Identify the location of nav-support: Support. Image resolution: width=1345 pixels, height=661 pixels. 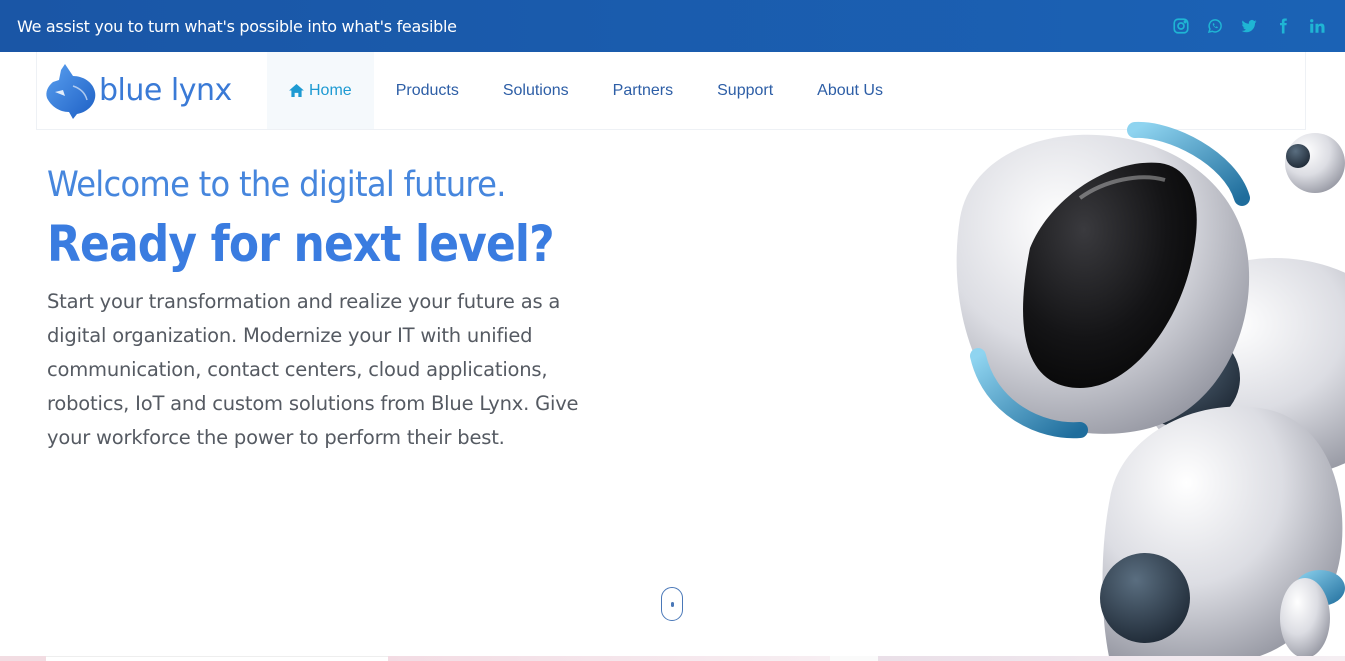
(745, 90).